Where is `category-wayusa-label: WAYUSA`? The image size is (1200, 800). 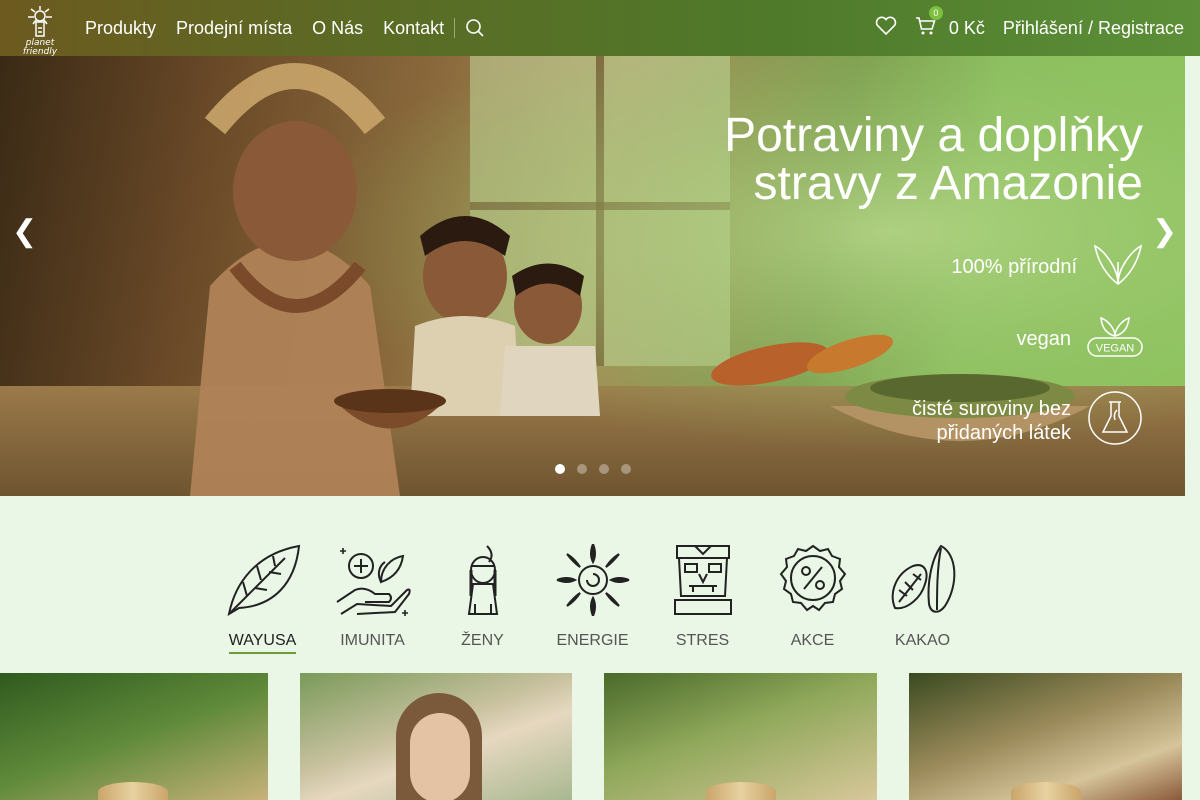 category-wayusa-label: WAYUSA is located at coordinates (262, 643).